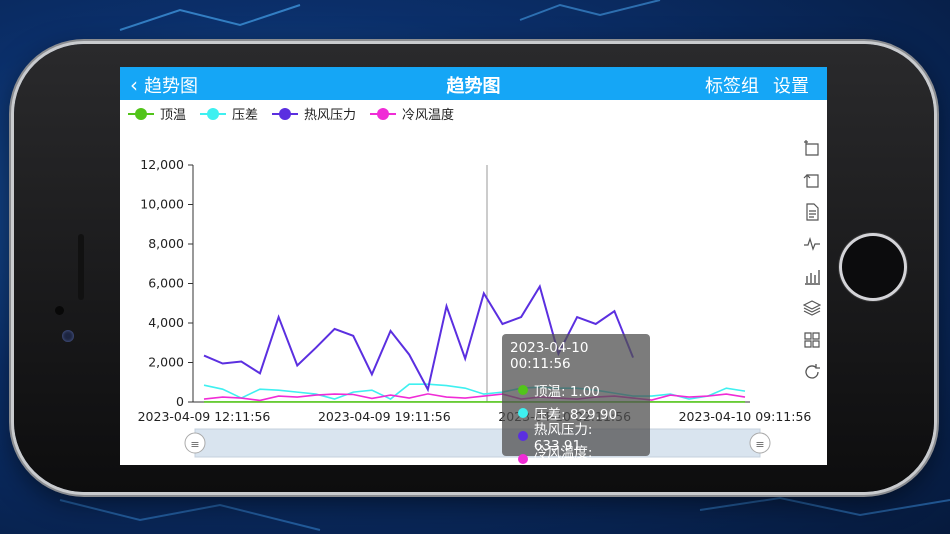 This screenshot has height=534, width=950. What do you see at coordinates (166, 362) in the screenshot?
I see `y-tick-label: 2,000` at bounding box center [166, 362].